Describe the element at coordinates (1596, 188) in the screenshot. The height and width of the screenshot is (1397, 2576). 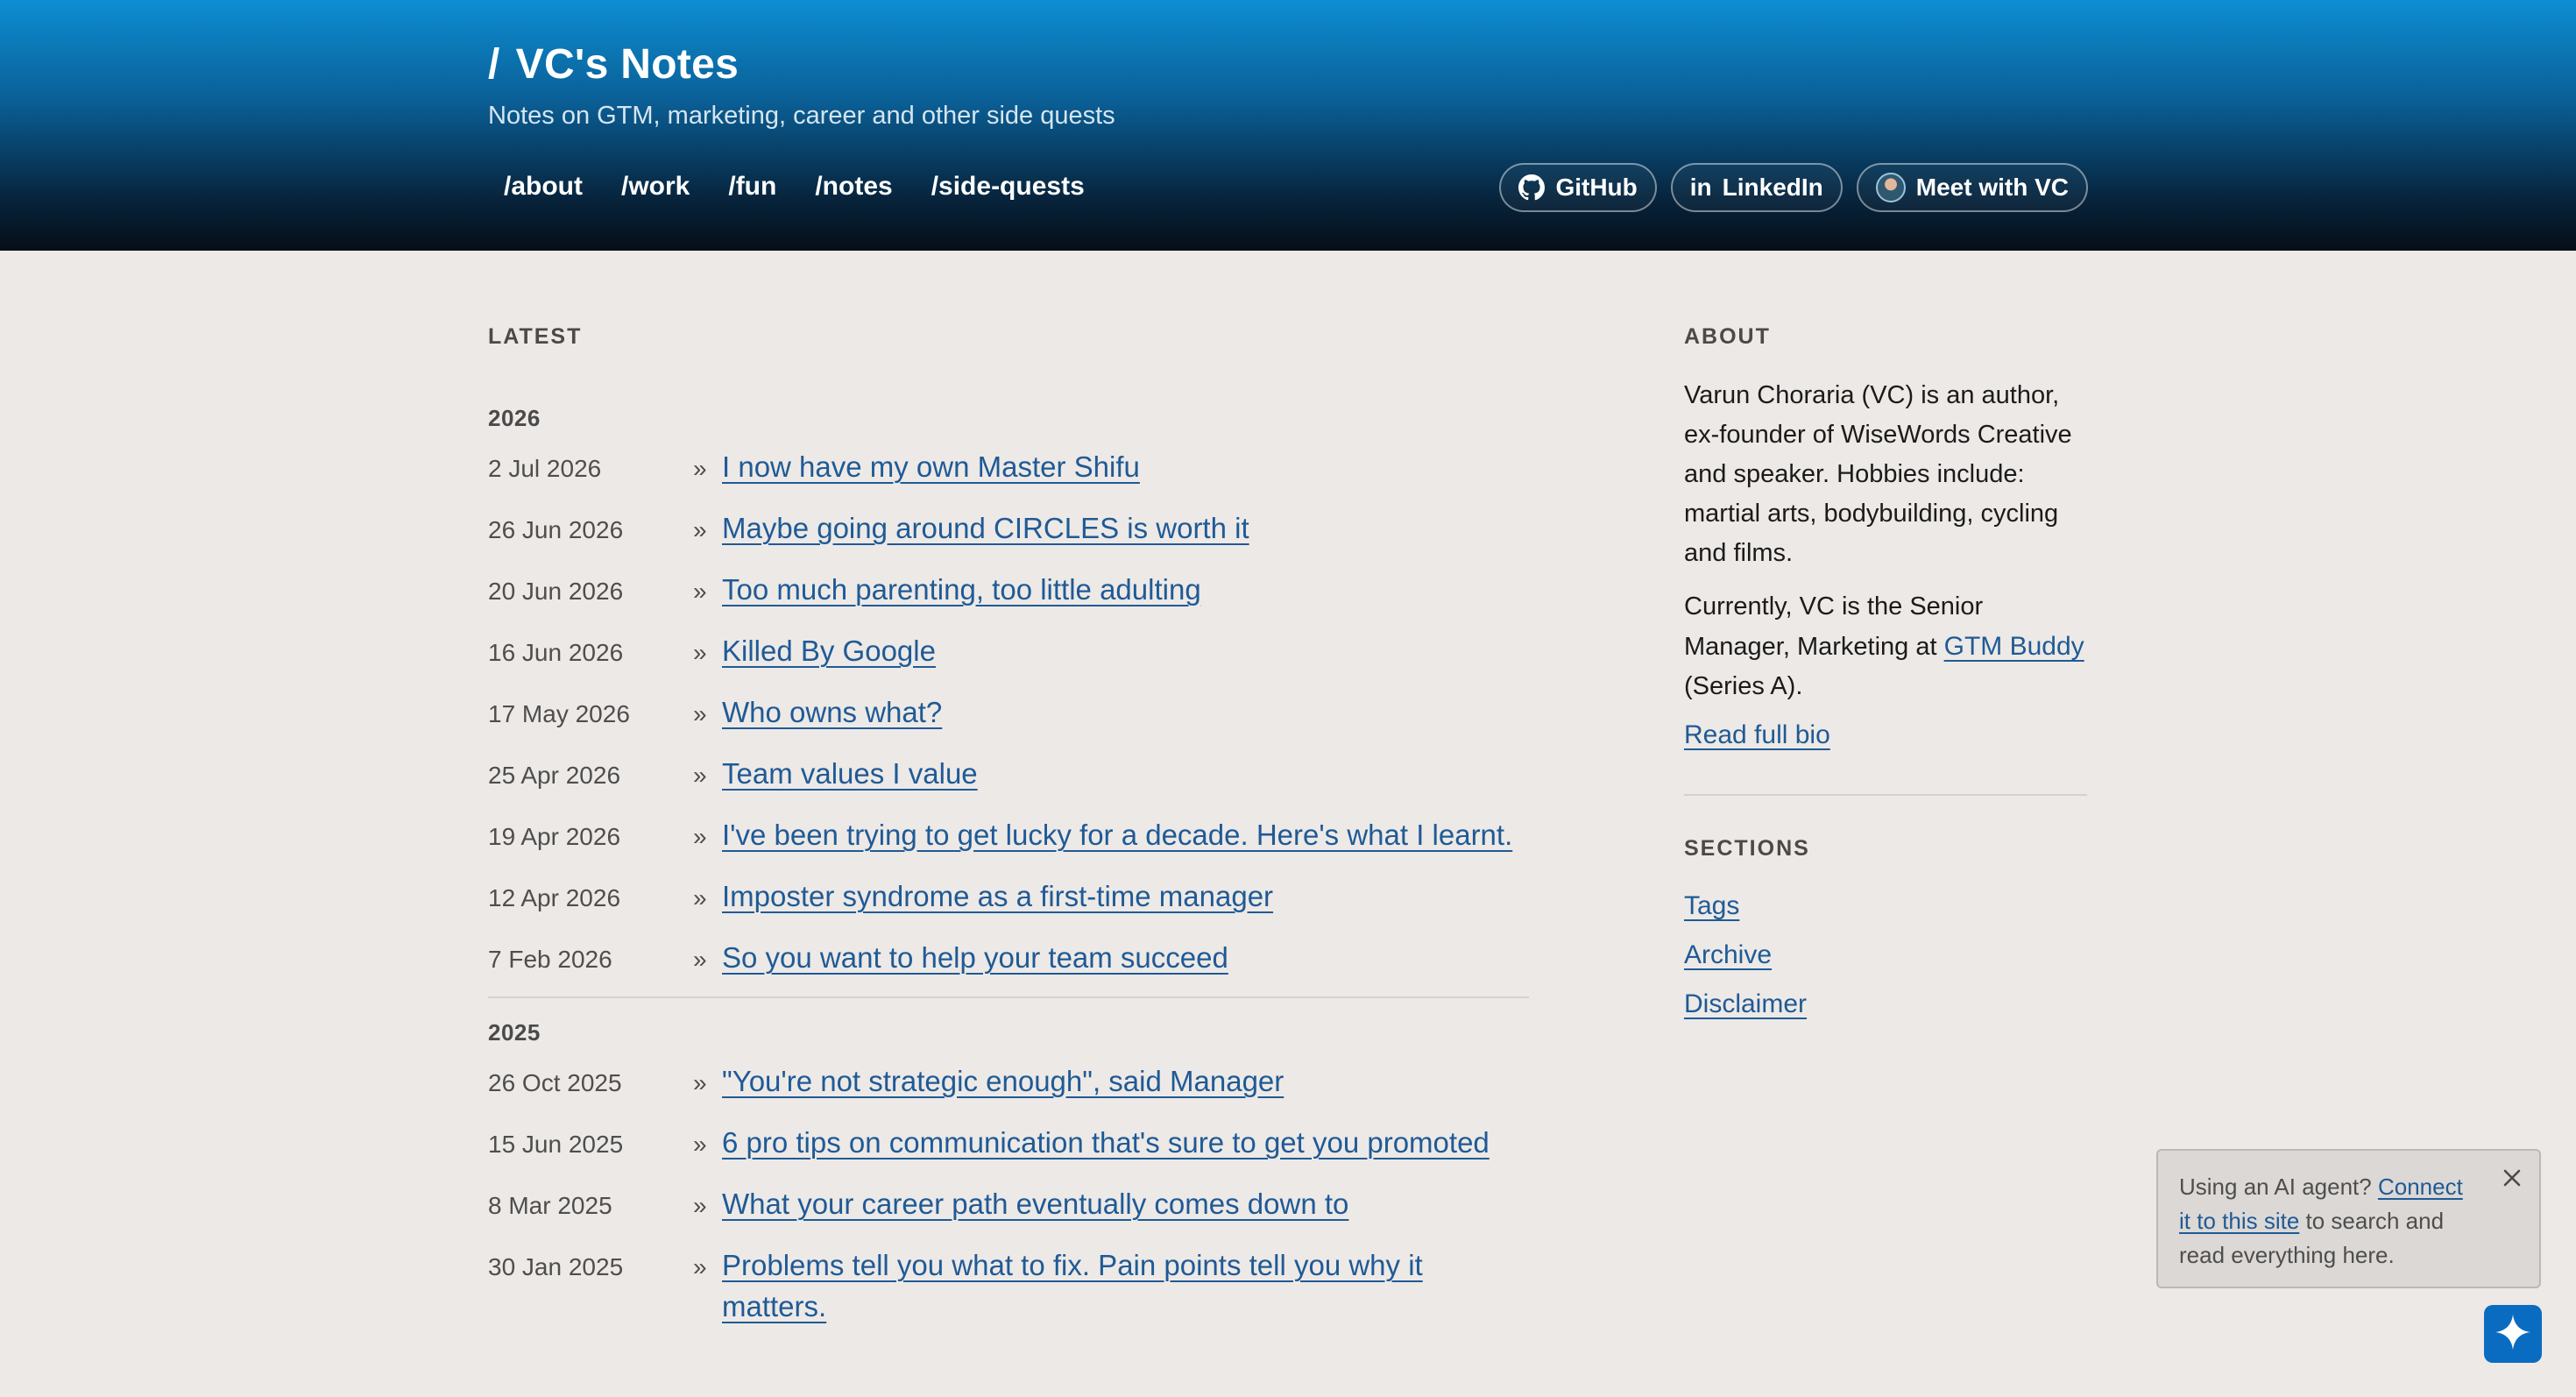
I see `github-label: GitHub` at that location.